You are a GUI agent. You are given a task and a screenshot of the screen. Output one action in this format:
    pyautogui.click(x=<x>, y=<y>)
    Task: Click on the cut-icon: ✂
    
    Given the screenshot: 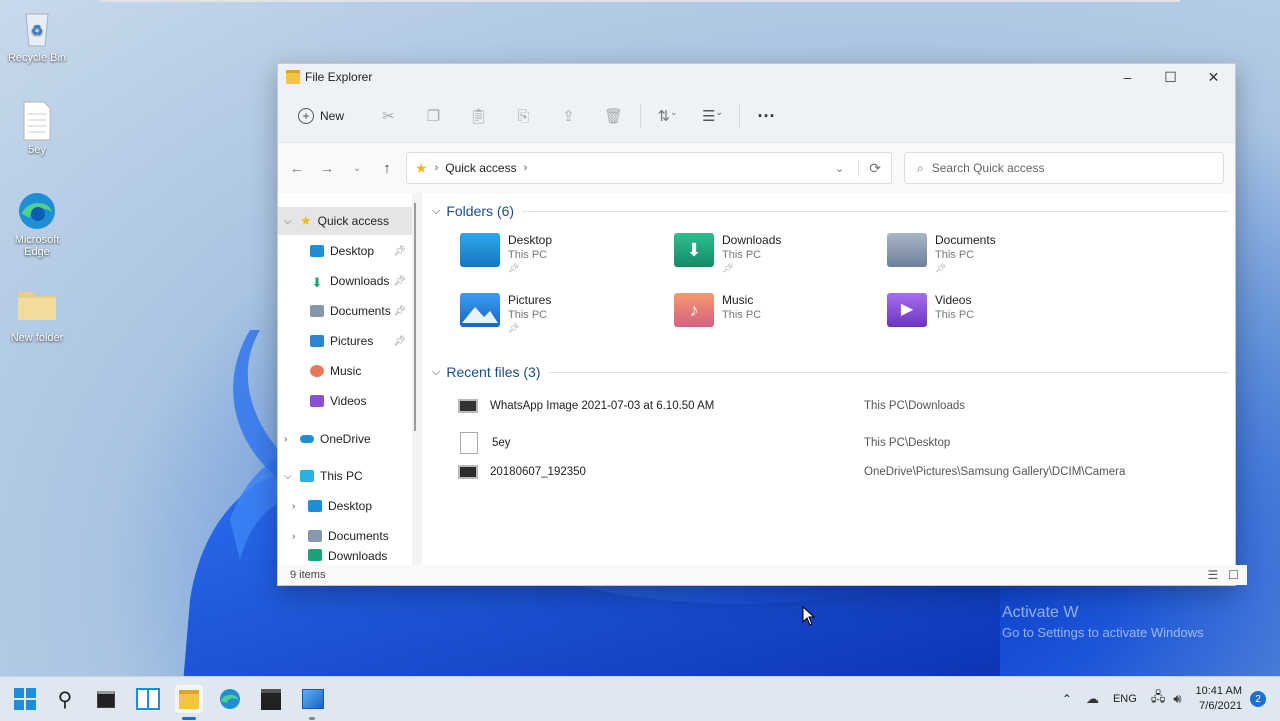 What is the action you would take?
    pyautogui.click(x=388, y=116)
    